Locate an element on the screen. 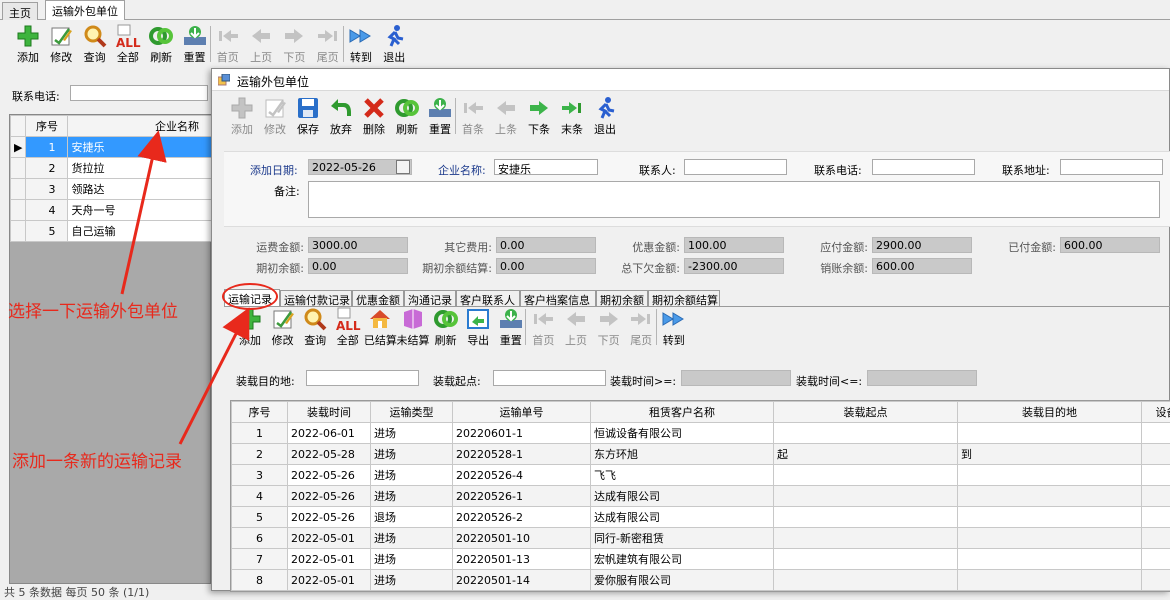 The height and width of the screenshot is (600, 1170). inner-last-button: 尾页 is located at coordinates (641, 327).